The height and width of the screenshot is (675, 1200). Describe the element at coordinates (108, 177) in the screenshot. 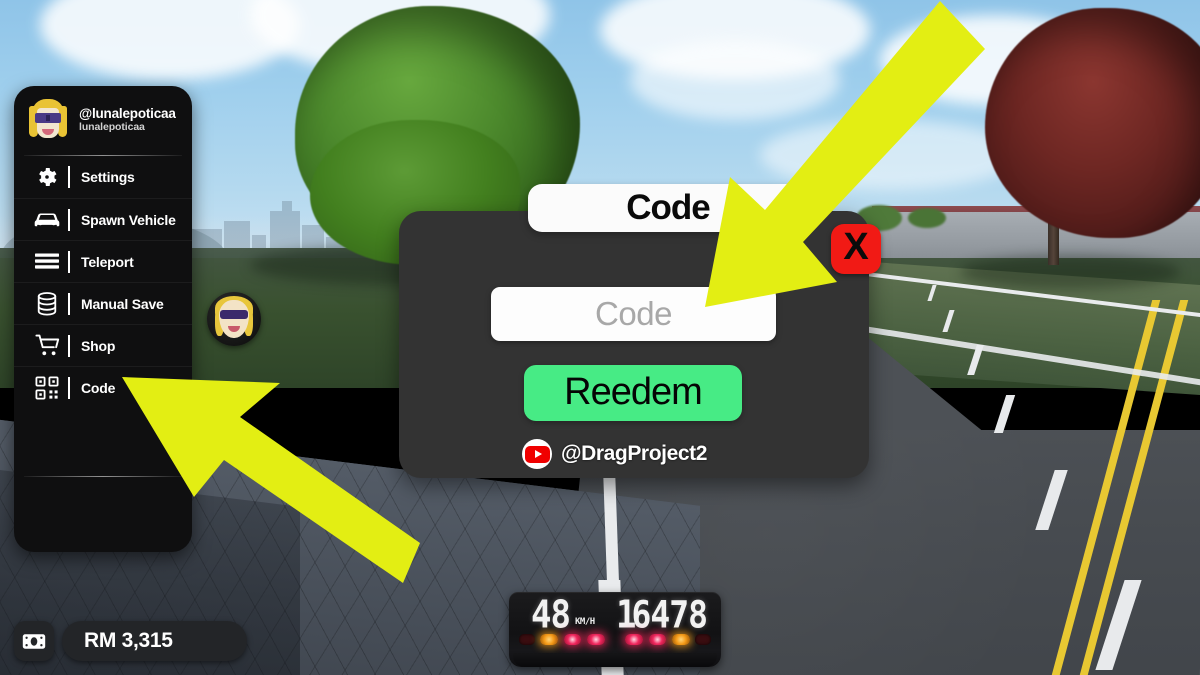

I see `sidebar-item-label: Settings` at that location.